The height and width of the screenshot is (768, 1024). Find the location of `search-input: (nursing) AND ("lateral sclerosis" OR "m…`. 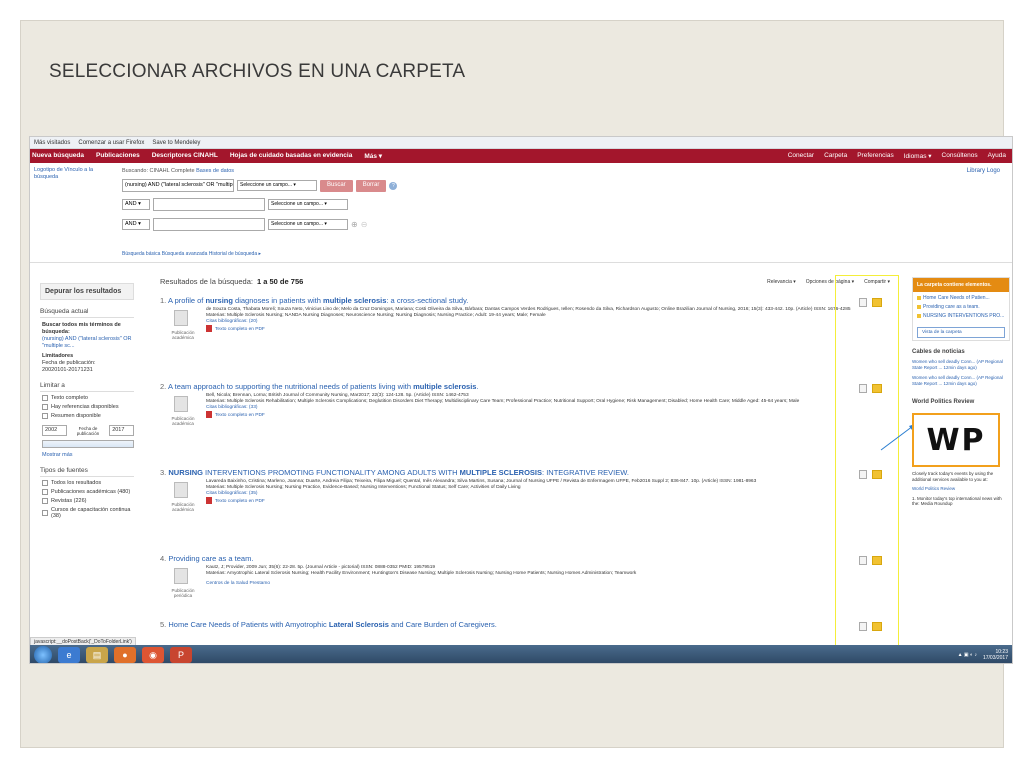

search-input: (nursing) AND ("lateral sclerosis" OR "m… is located at coordinates (178, 185).